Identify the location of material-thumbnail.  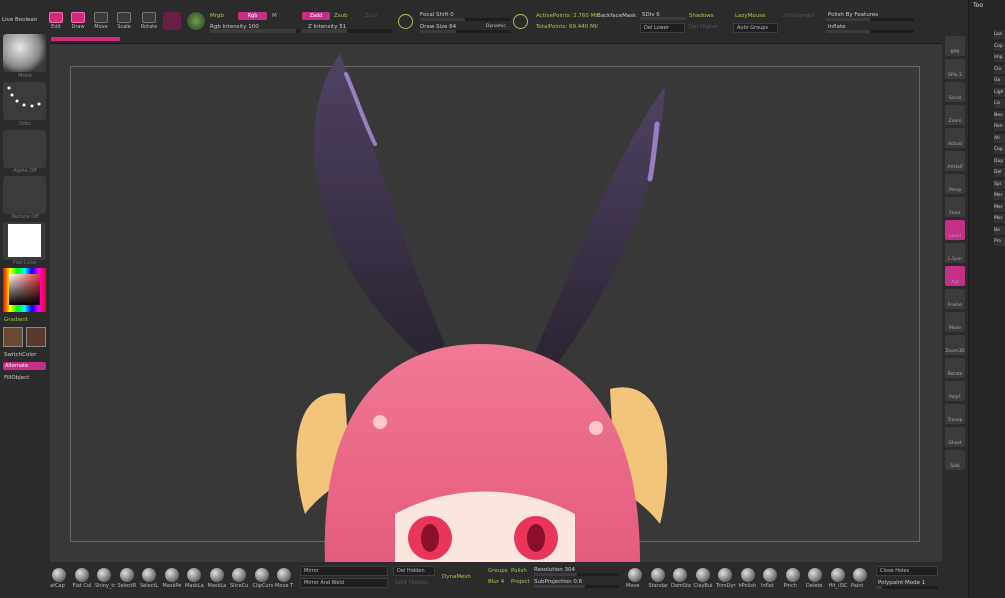
(24, 241).